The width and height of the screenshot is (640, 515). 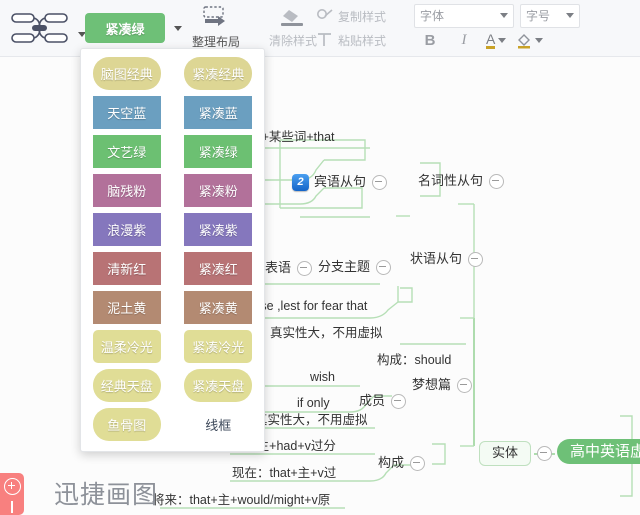 I want to click on node-member-1: 成员, so click(x=383, y=401).